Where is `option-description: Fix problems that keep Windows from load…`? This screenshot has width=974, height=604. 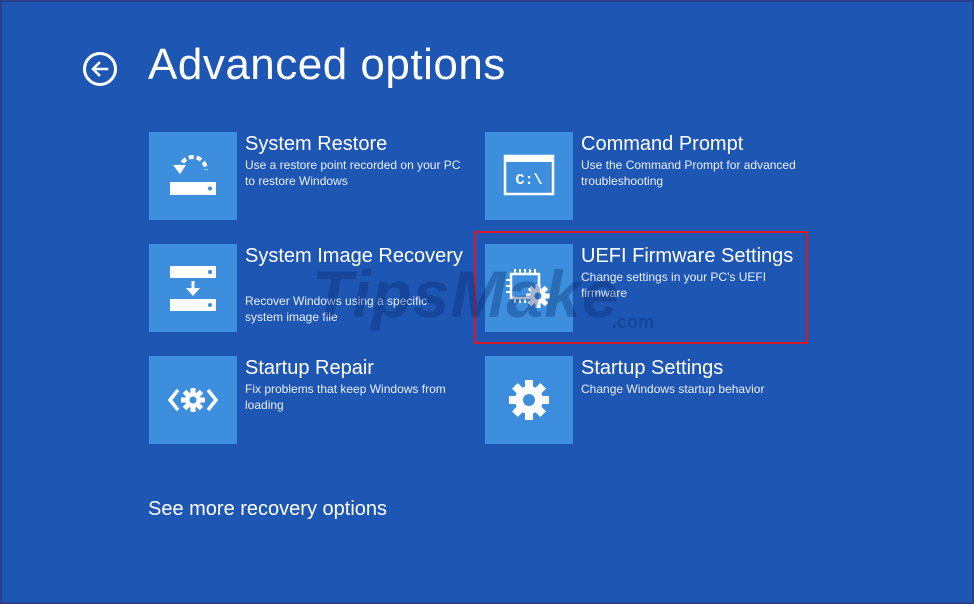
option-description: Fix problems that keep Windows from load… is located at coordinates (345, 397).